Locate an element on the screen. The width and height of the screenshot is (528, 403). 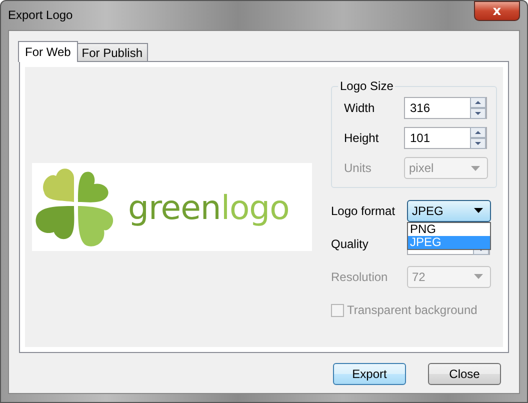
tab: For Publish is located at coordinates (112, 52).